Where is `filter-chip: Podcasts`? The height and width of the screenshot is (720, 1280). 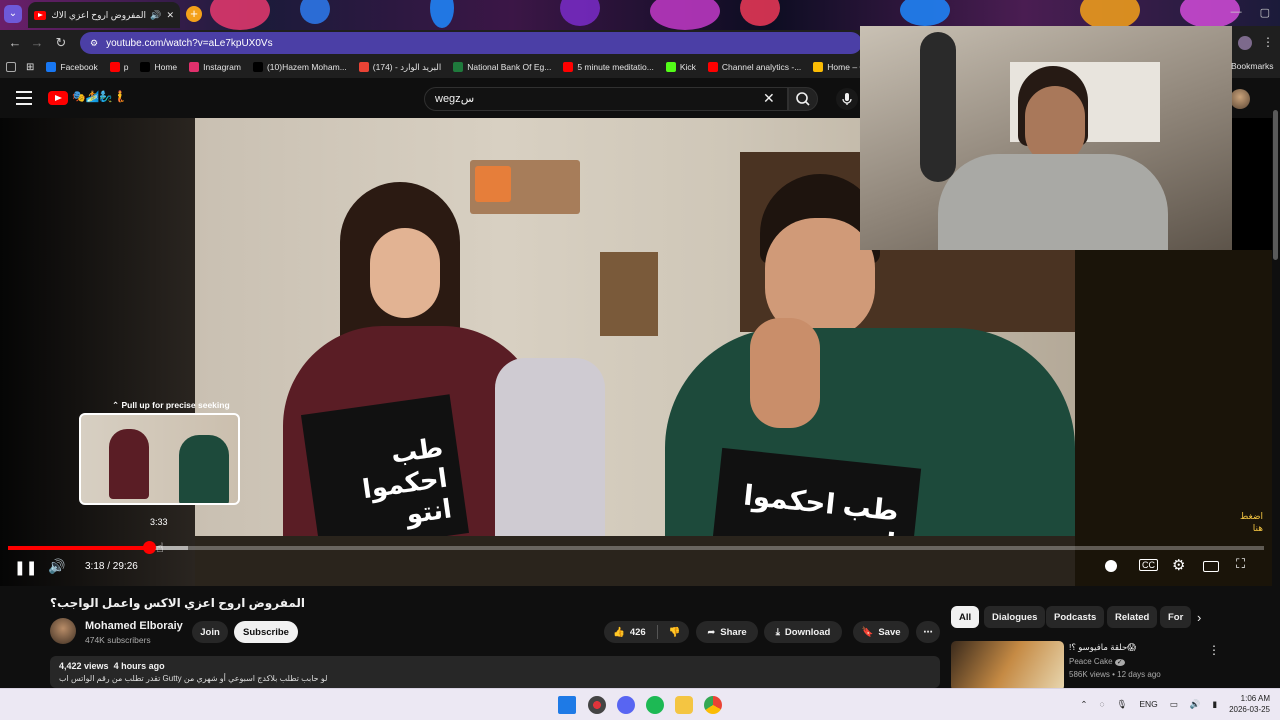 filter-chip: Podcasts is located at coordinates (1075, 617).